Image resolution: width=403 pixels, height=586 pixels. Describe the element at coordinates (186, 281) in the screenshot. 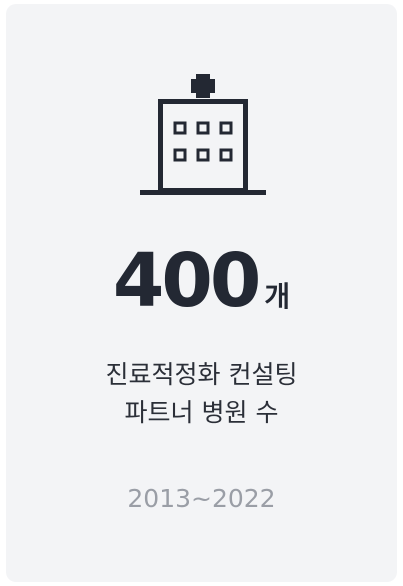

I see `stat-number: 400` at that location.